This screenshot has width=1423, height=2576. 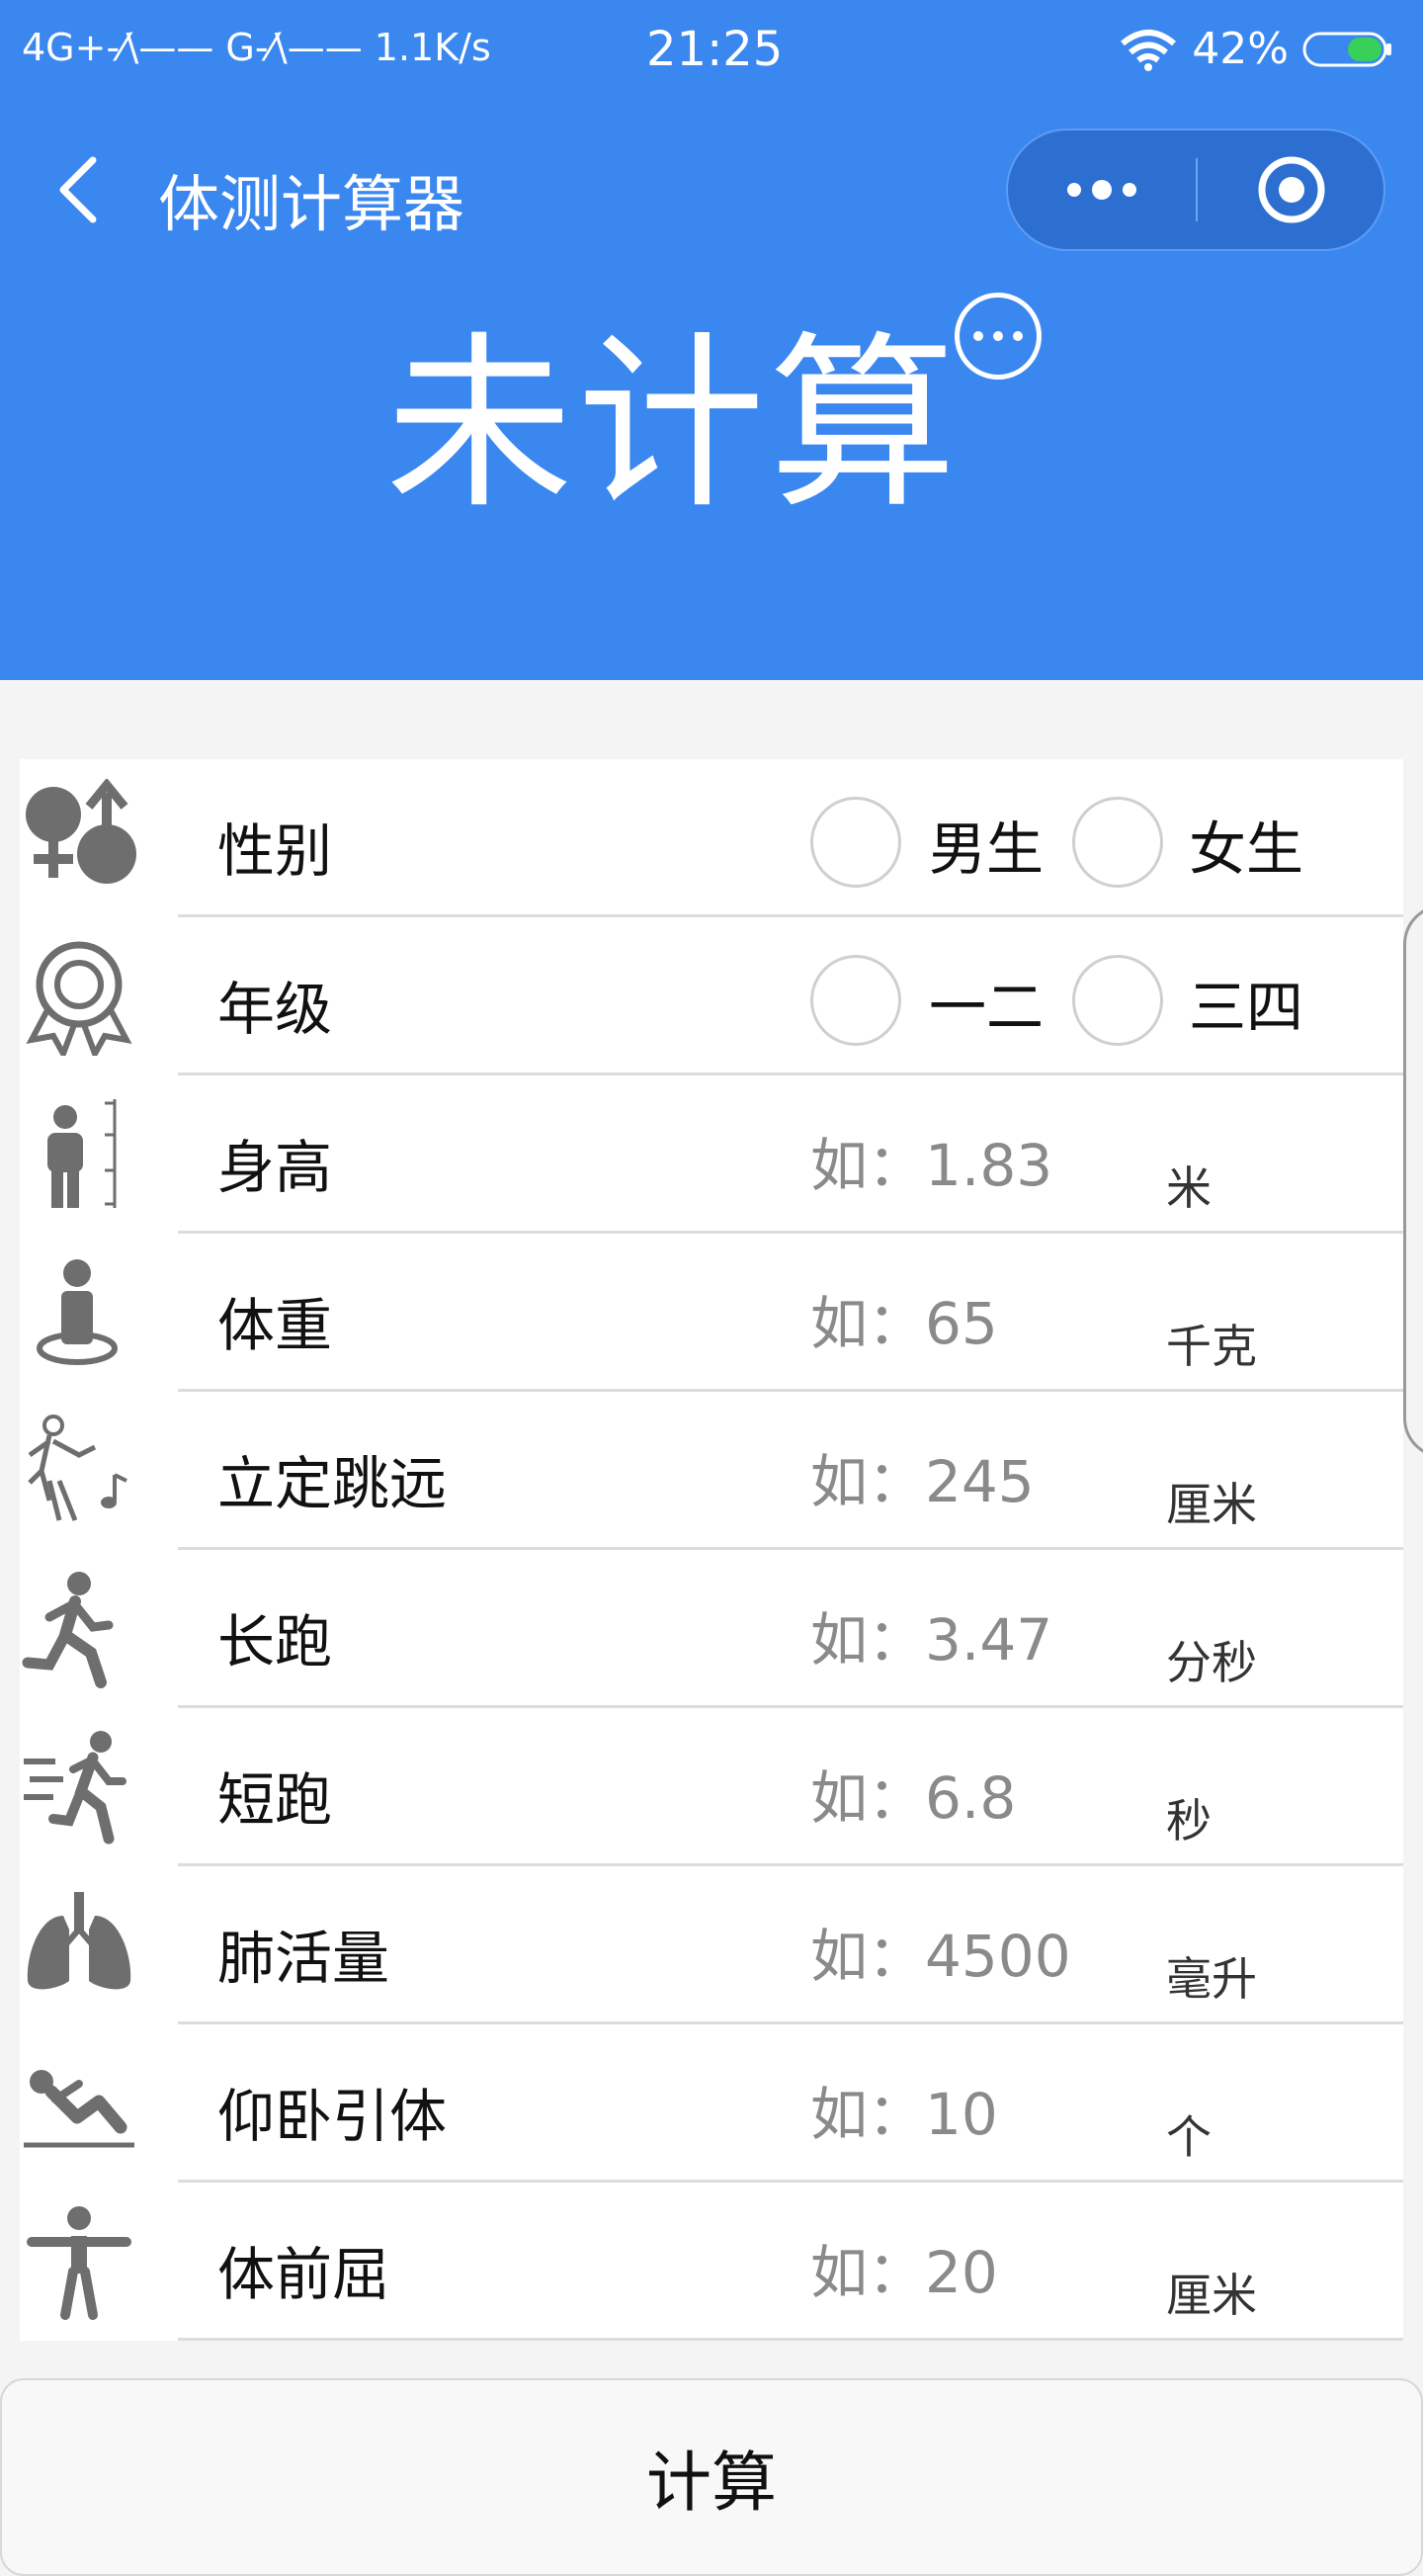 What do you see at coordinates (311, 204) in the screenshot?
I see `page-title: 体测计算器` at bounding box center [311, 204].